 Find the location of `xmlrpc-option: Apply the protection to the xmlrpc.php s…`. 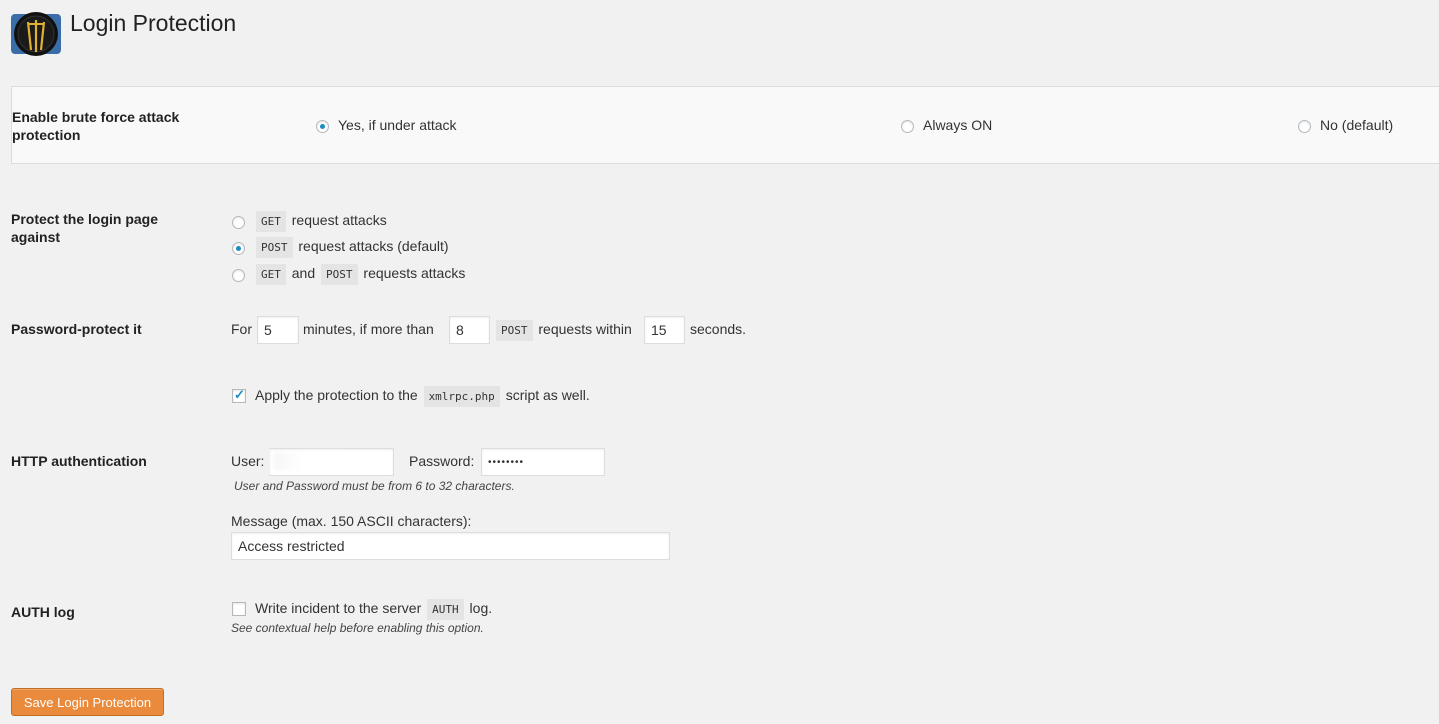

xmlrpc-option: Apply the protection to the xmlrpc.php s… is located at coordinates (422, 396).